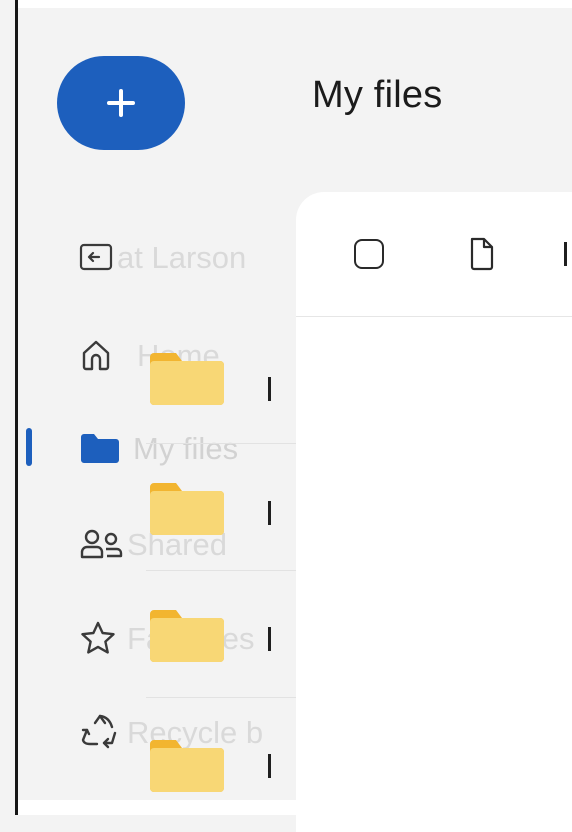  I want to click on recycle-icon, so click(101, 732).